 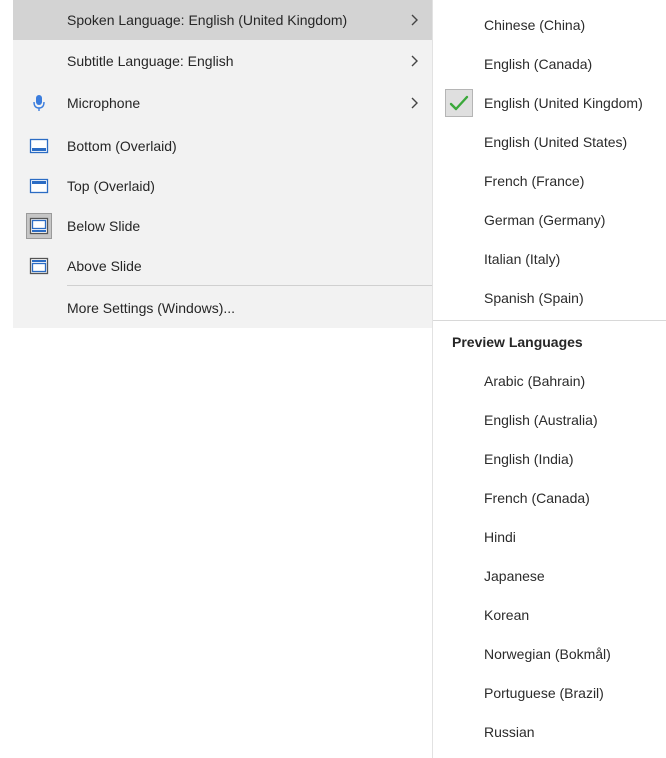 I want to click on language-label: Russian, so click(x=509, y=732).